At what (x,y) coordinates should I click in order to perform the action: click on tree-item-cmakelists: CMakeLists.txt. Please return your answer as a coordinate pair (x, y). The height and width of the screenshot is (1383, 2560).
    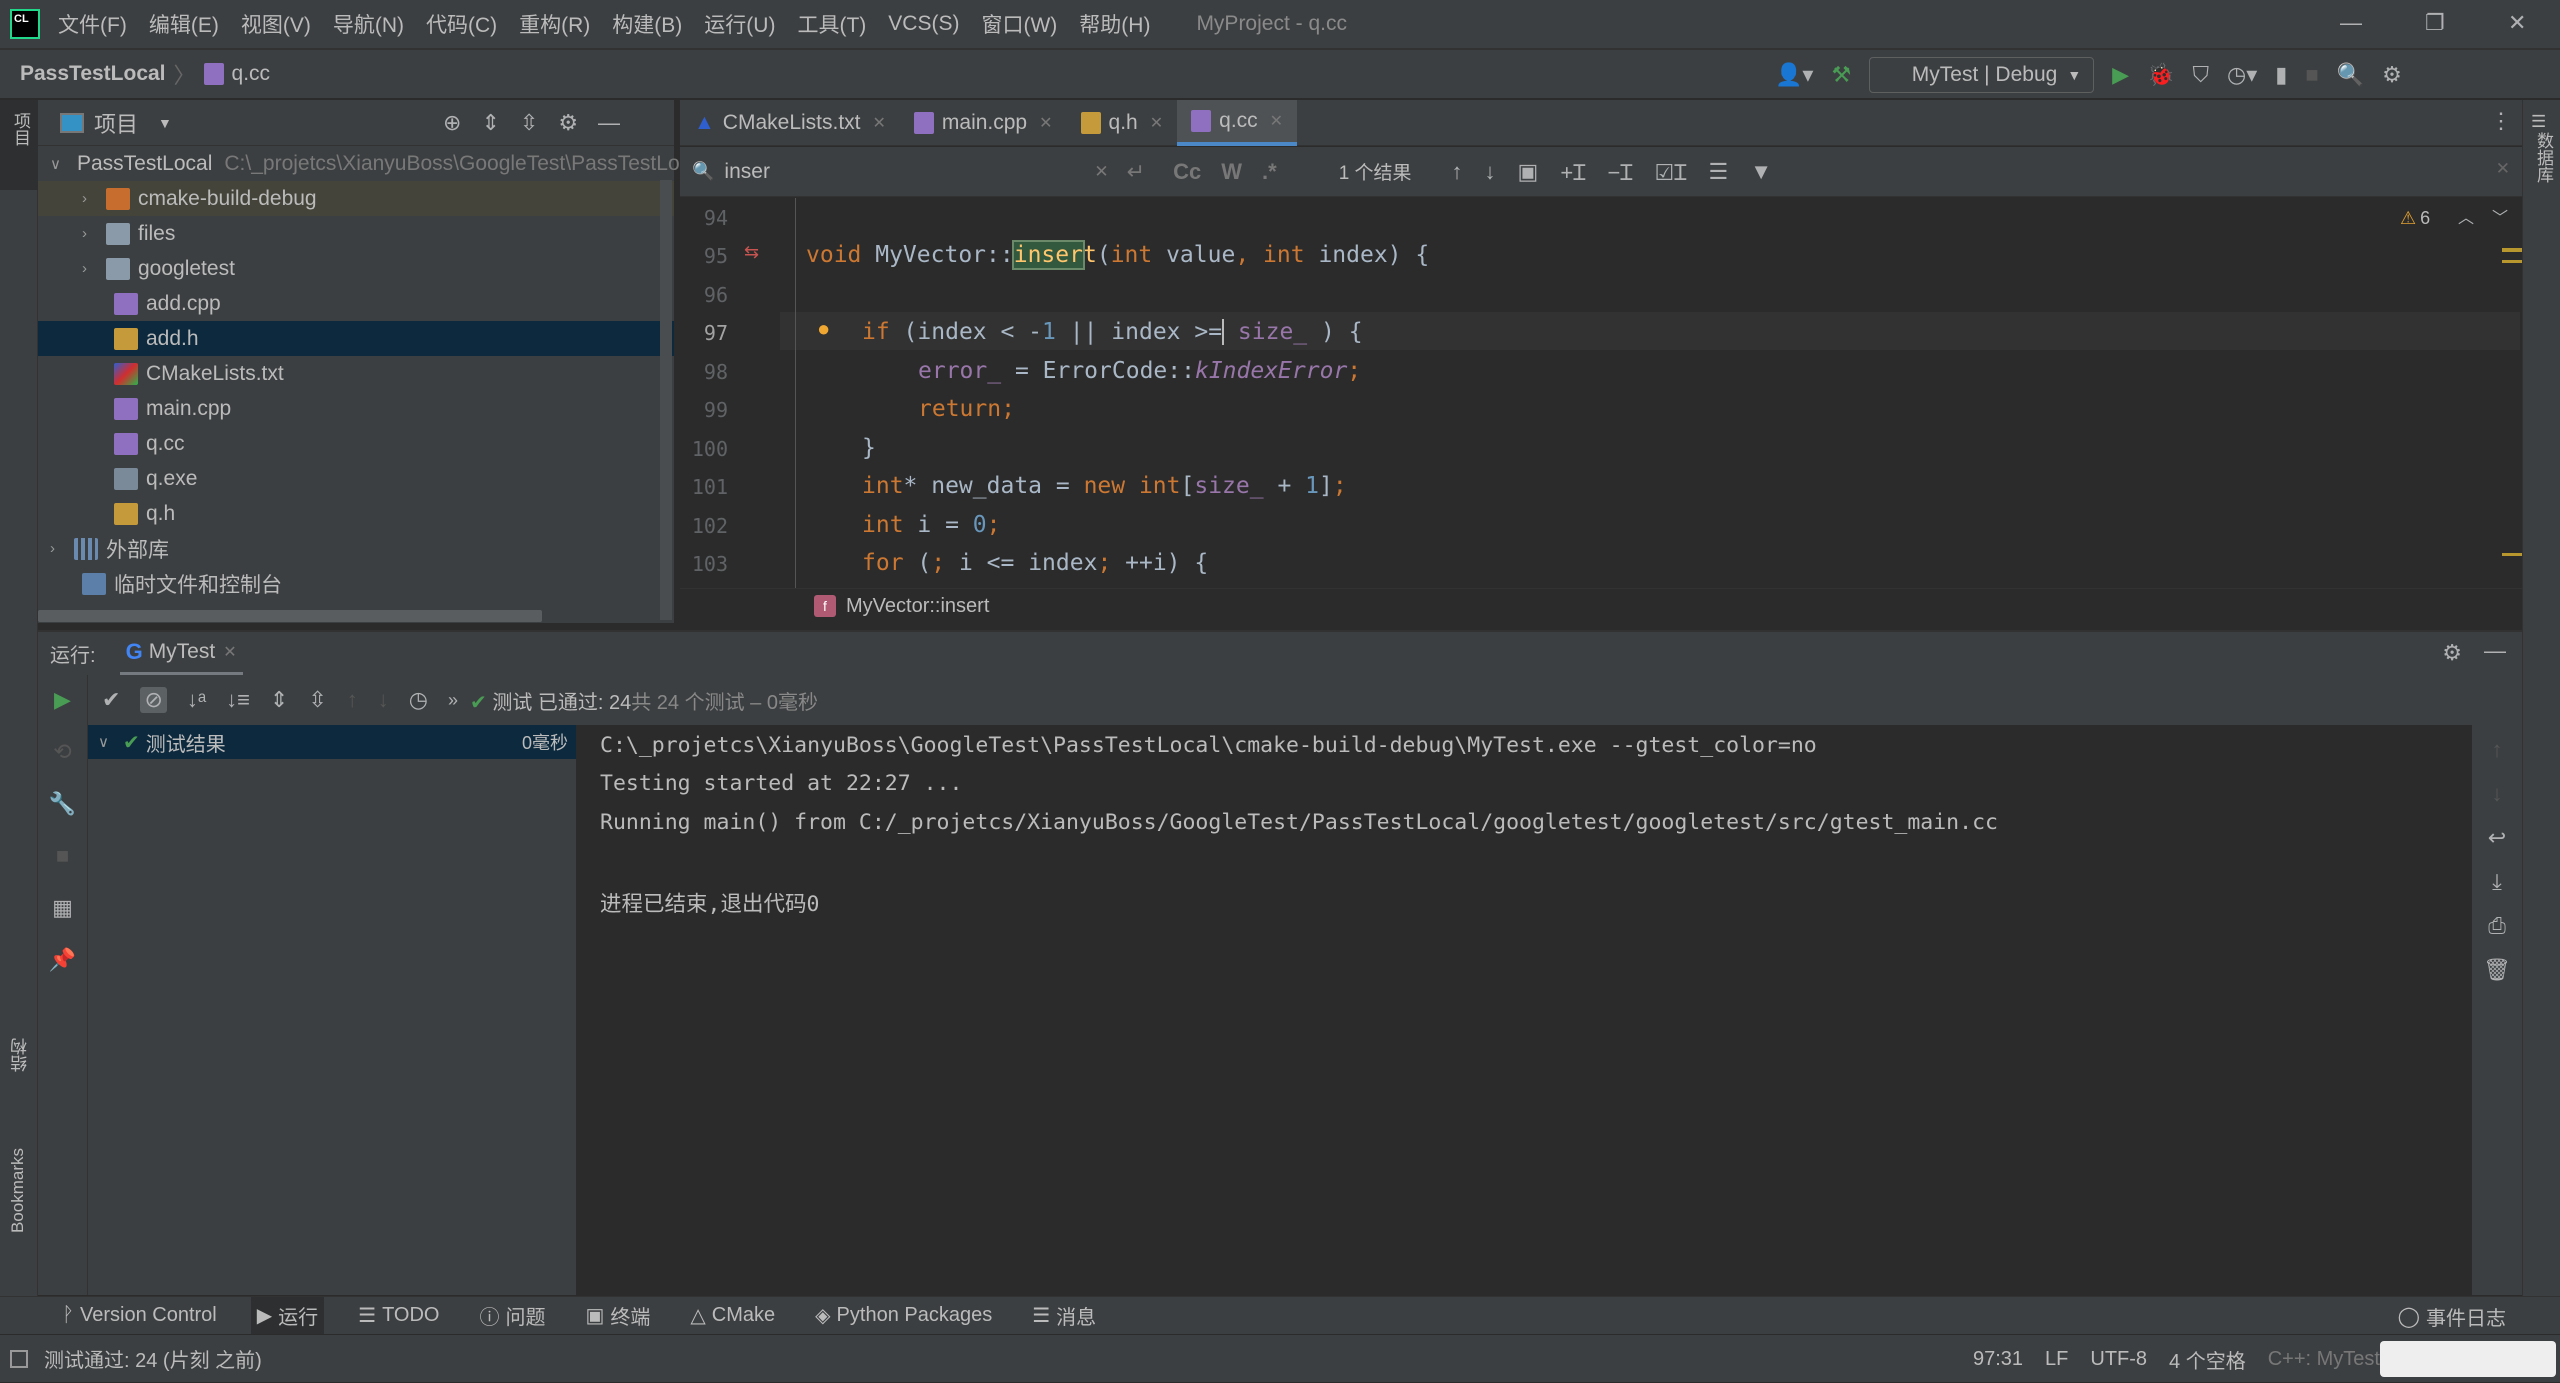
    Looking at the image, I should click on (356, 373).